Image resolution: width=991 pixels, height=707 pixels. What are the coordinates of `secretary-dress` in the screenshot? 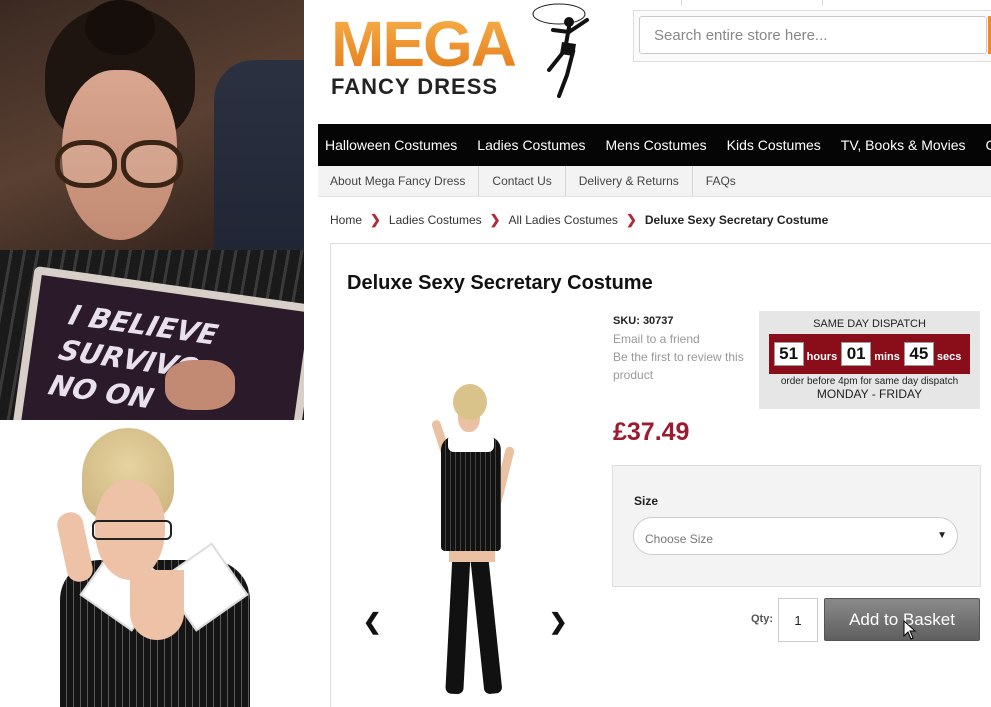 It's located at (471, 493).